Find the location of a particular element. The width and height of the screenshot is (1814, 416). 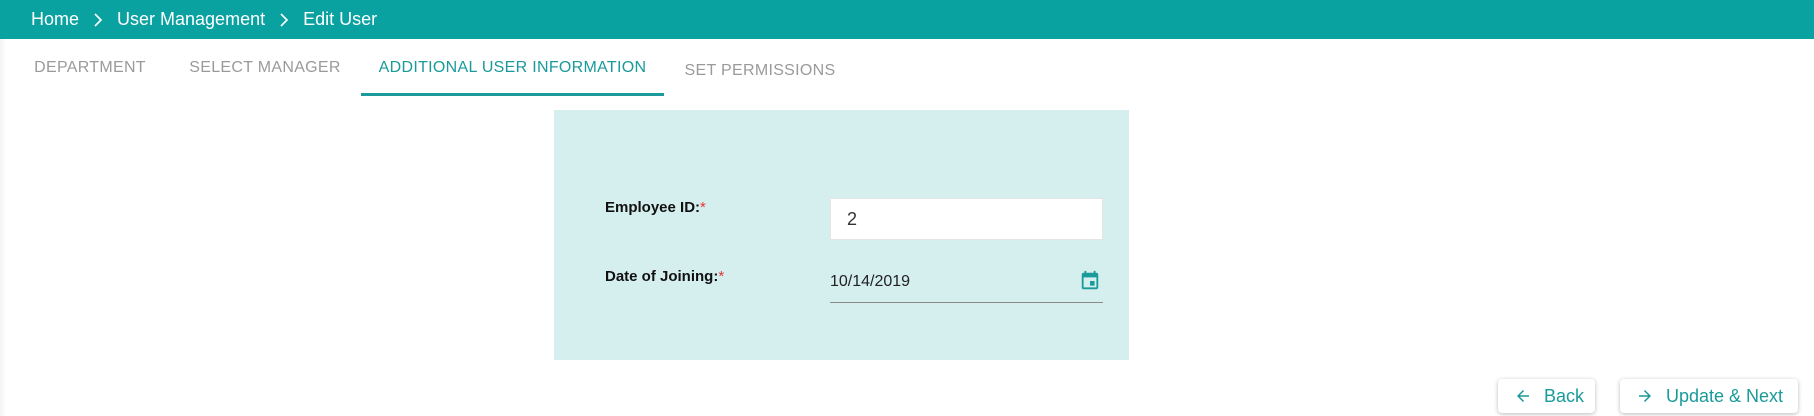

date-of-joining-label: Date of Joining:* is located at coordinates (665, 276).